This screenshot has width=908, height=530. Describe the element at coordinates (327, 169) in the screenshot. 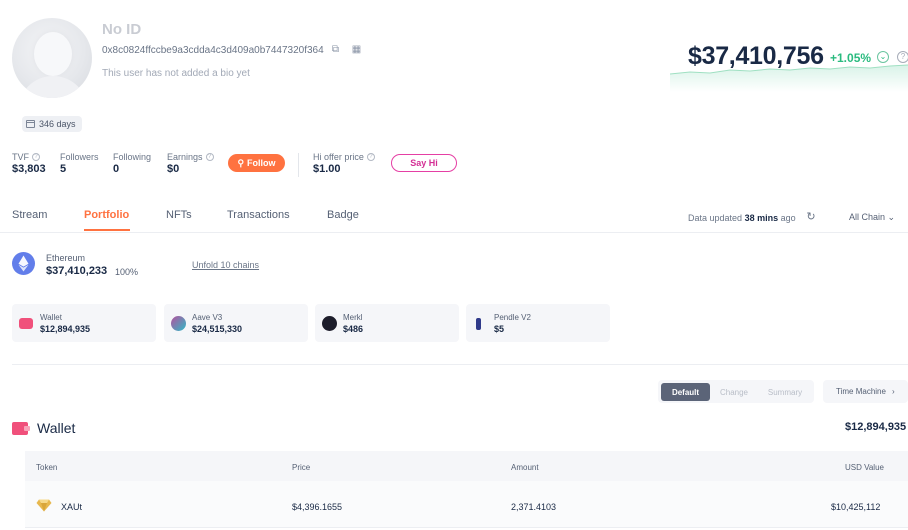

I see `hi-offer-value: $1.00` at that location.